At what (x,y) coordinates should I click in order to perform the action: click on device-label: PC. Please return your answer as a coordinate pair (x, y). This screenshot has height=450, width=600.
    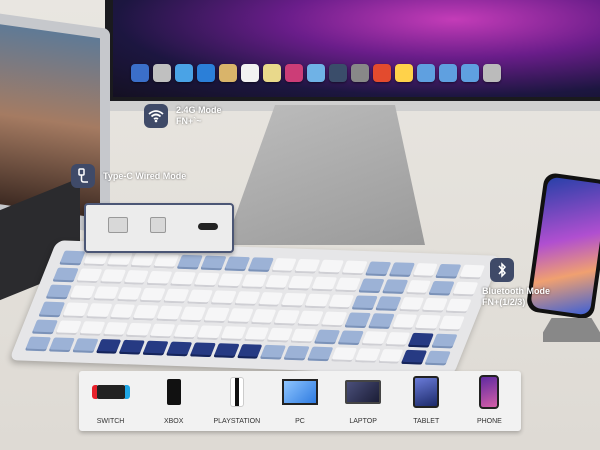
    Looking at the image, I should click on (300, 421).